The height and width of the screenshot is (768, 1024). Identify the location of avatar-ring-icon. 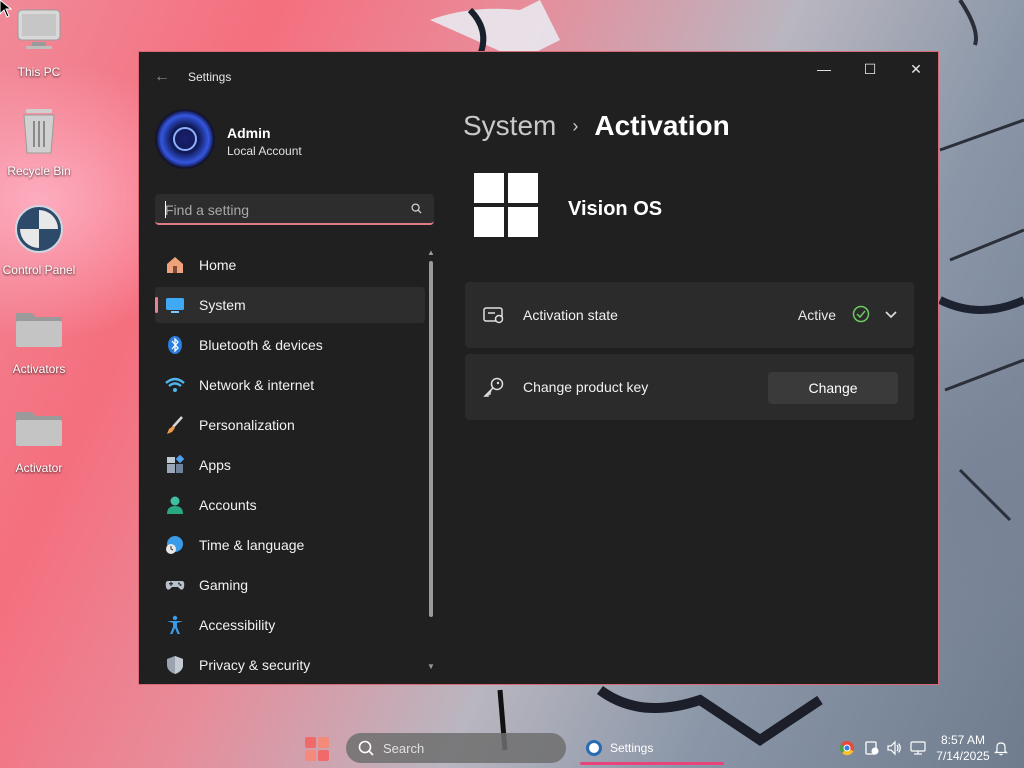
(185, 139).